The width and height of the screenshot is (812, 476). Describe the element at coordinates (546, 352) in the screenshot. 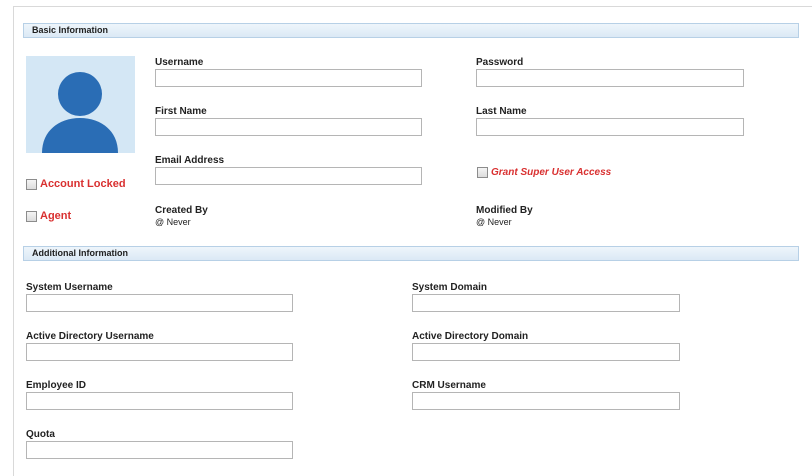

I see `ad-domain-input` at that location.